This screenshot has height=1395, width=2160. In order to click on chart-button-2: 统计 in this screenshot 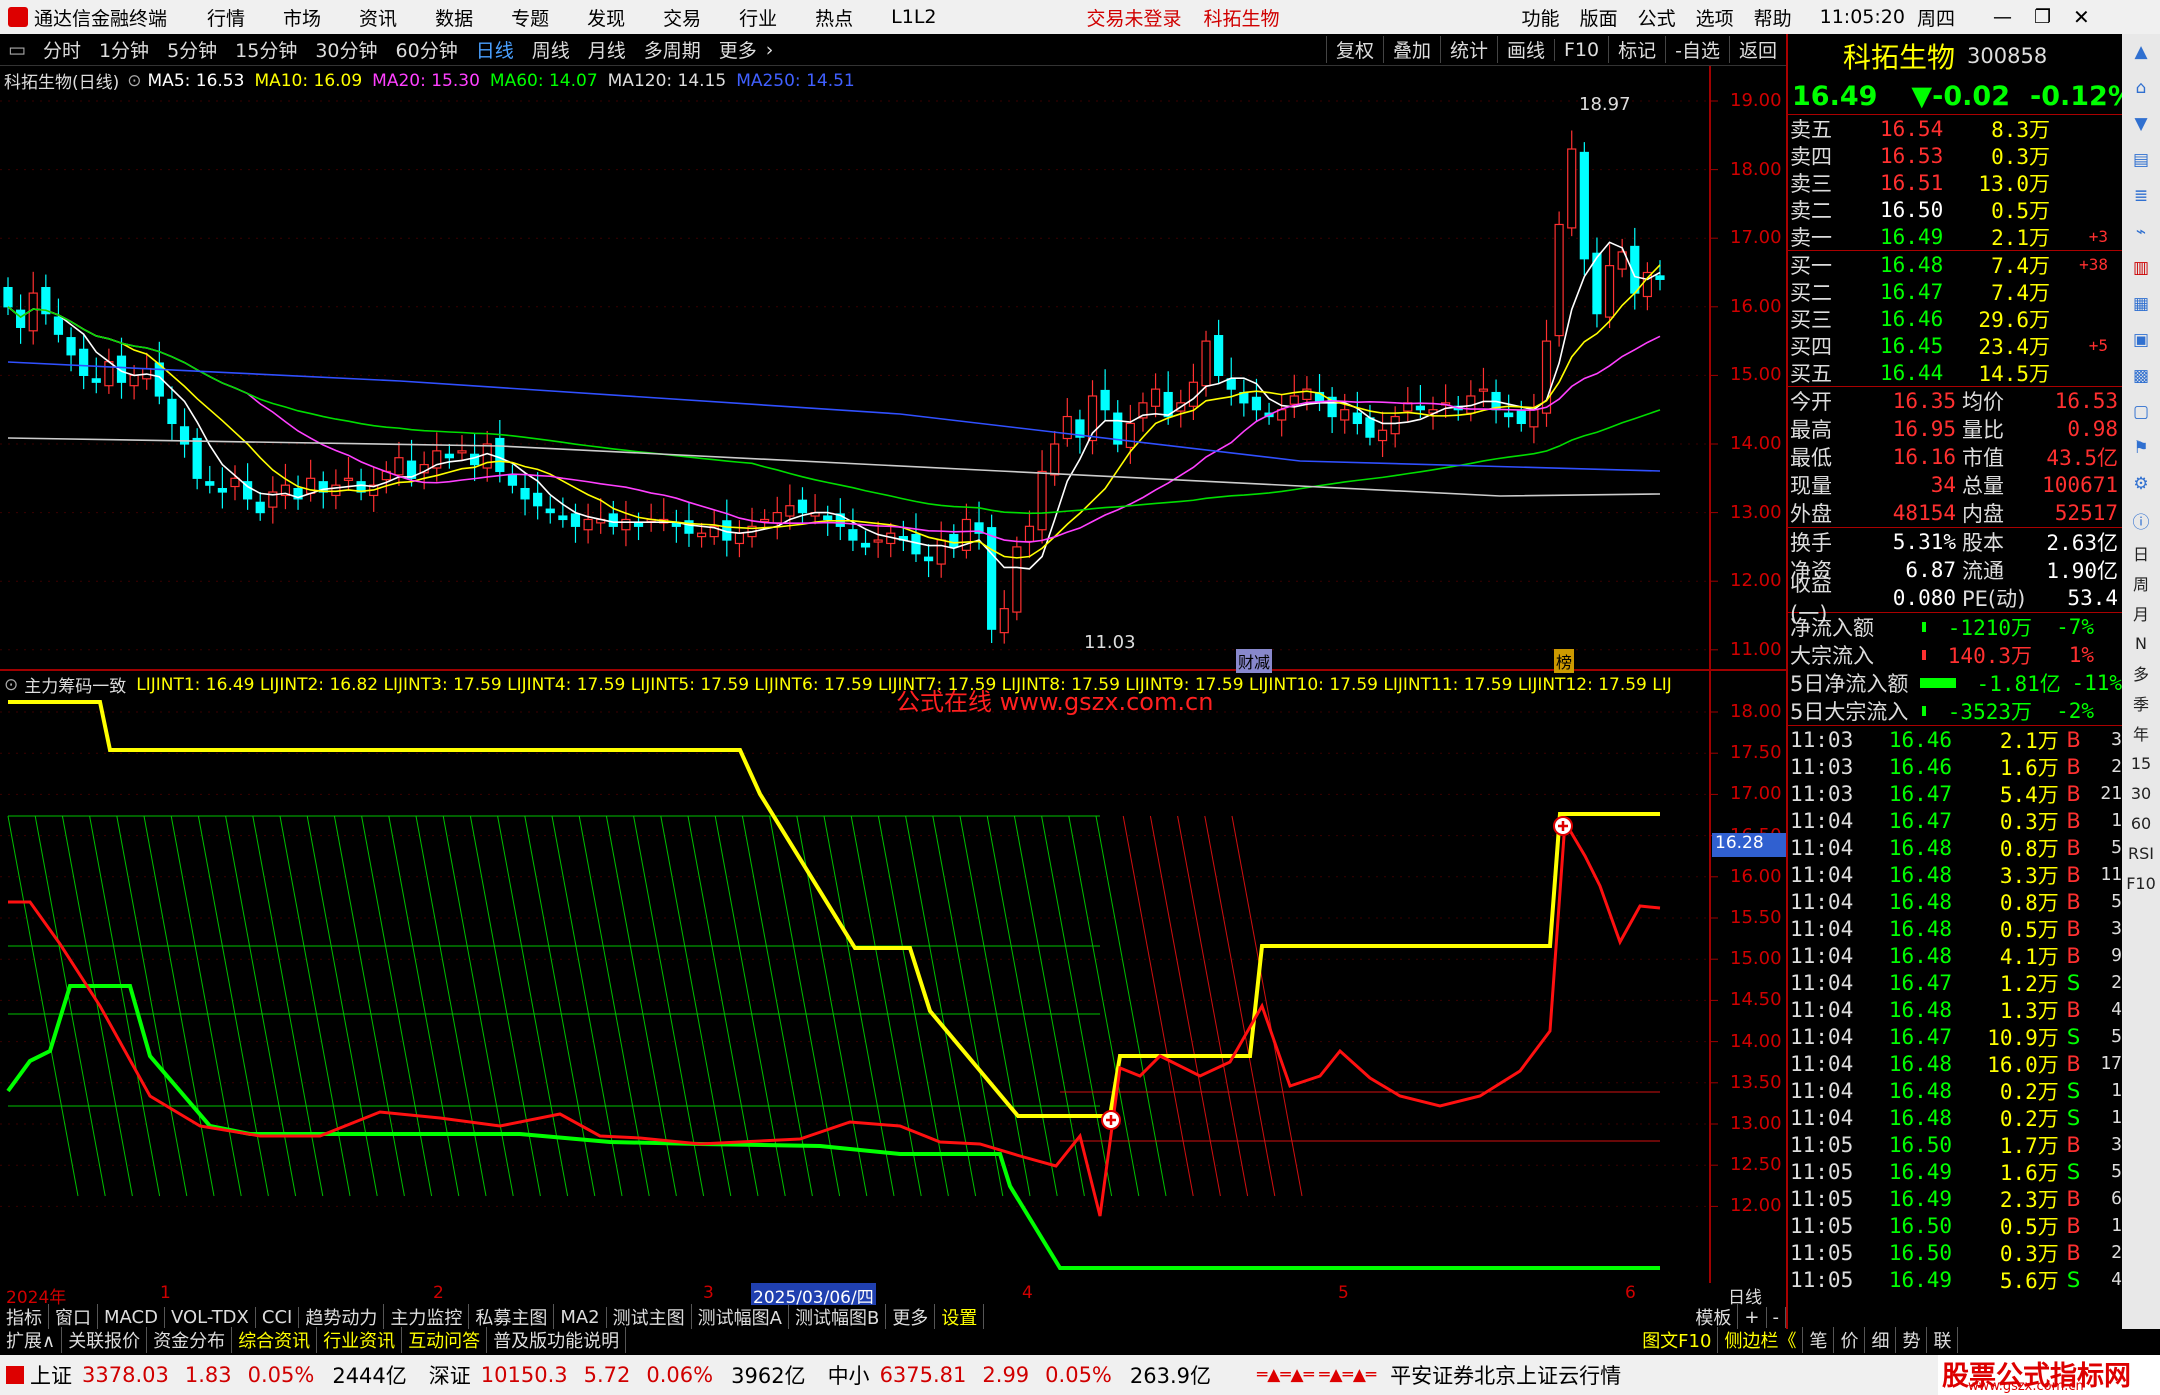, I will do `click(1468, 49)`.